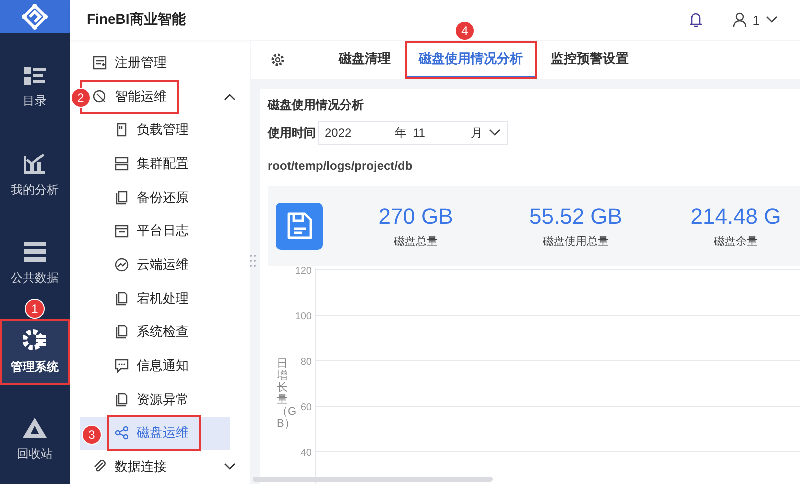 This screenshot has height=484, width=800. What do you see at coordinates (35, 164) in the screenshot?
I see `chart-icon` at bounding box center [35, 164].